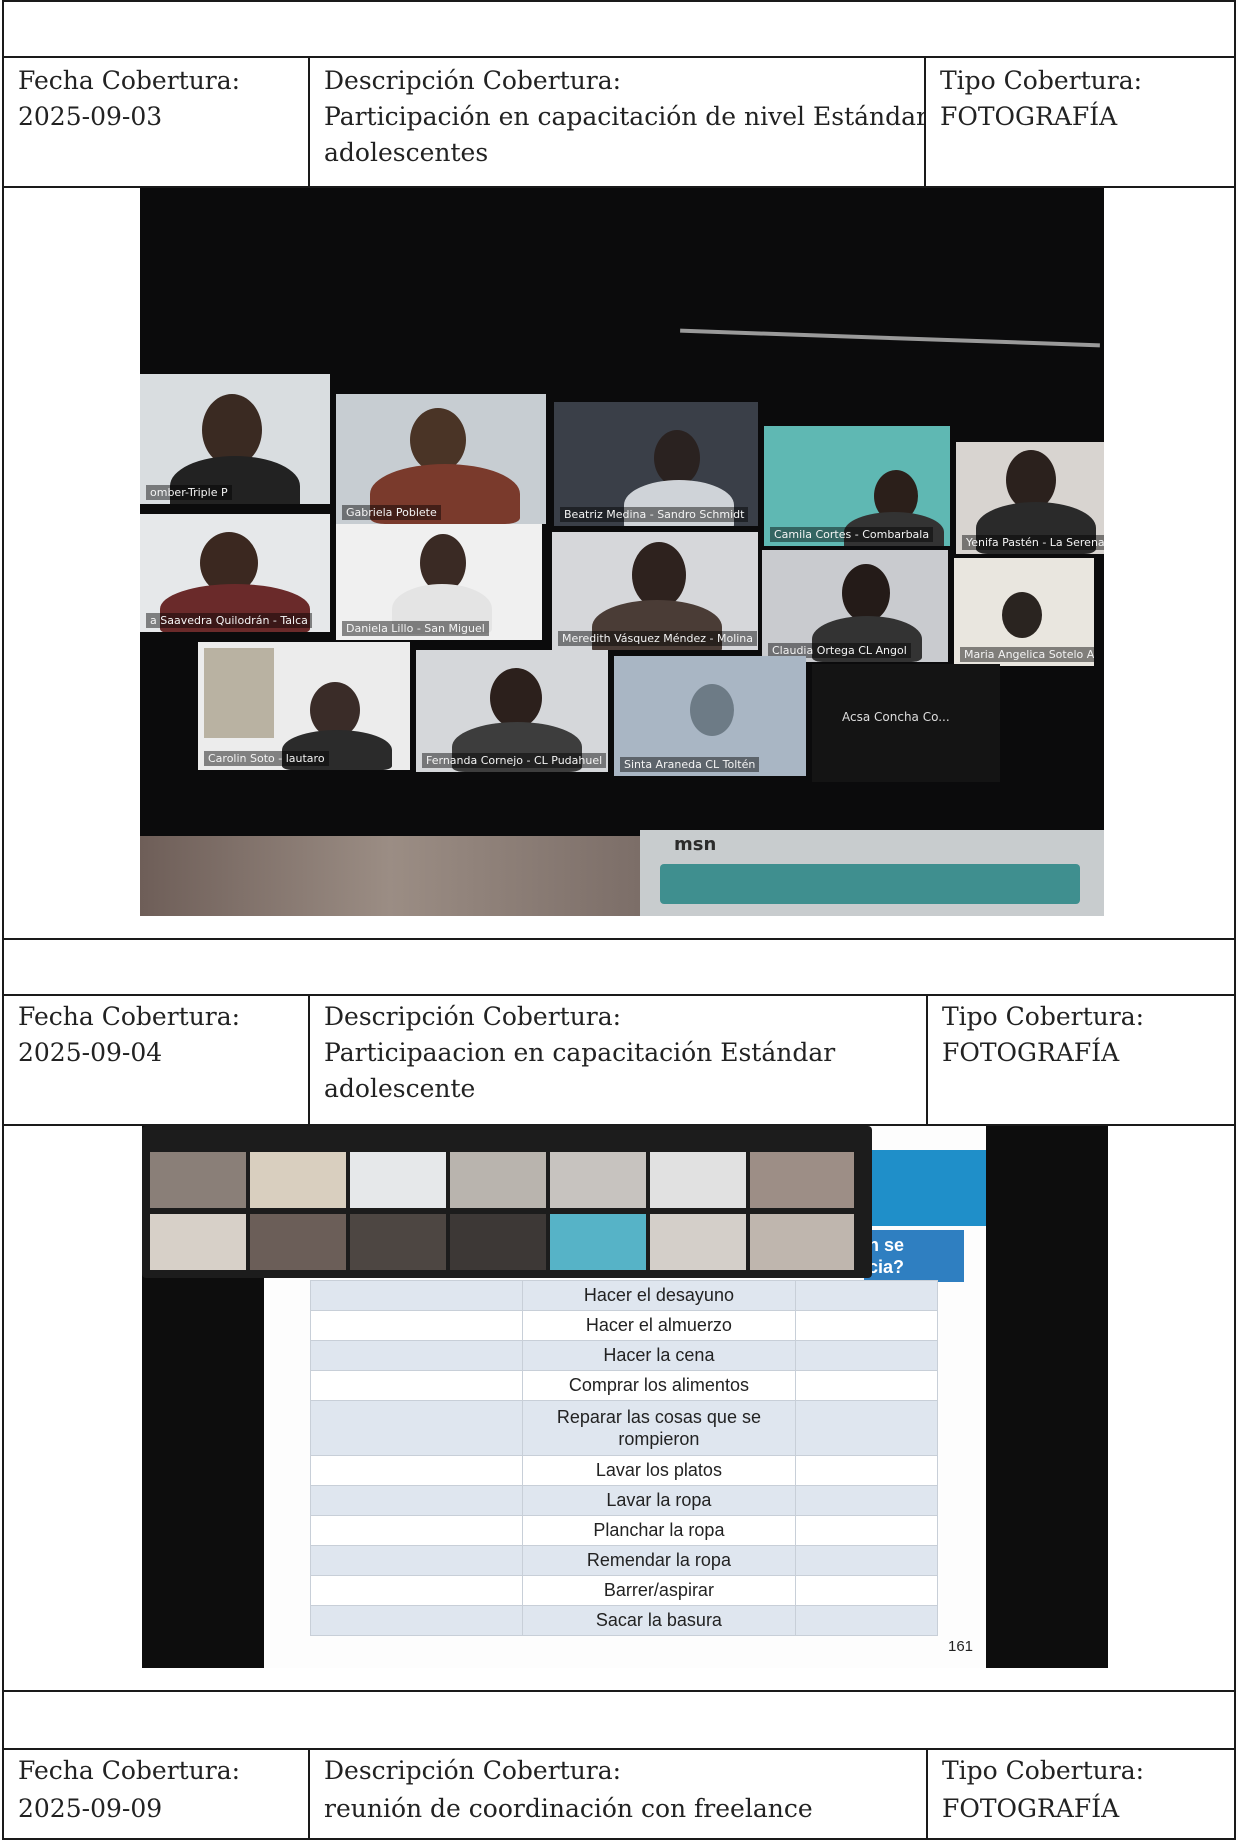  What do you see at coordinates (659, 1355) in the screenshot?
I see `chore-label: Hacer la cena` at bounding box center [659, 1355].